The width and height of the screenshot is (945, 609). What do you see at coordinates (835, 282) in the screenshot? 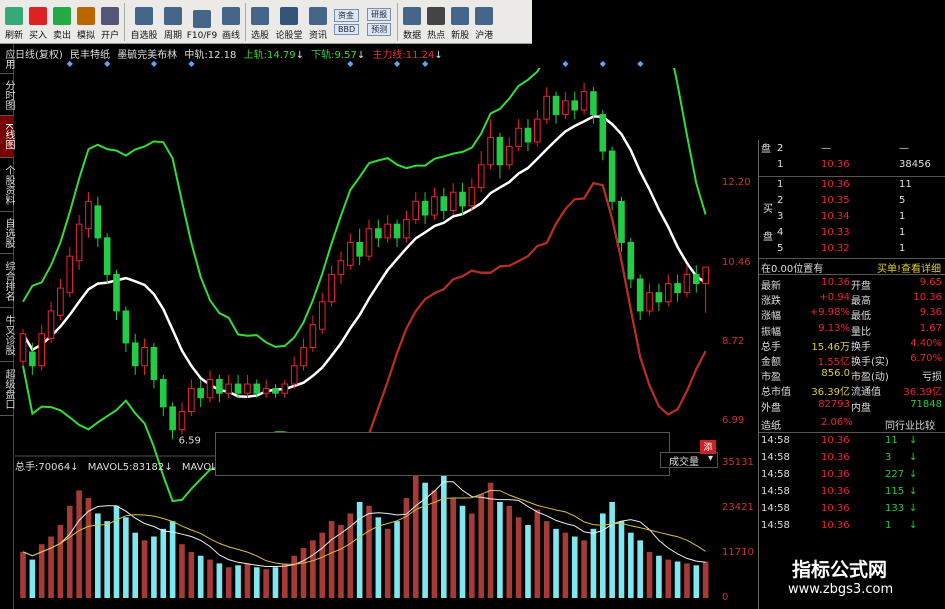
I see `quote-value: 10.36` at bounding box center [835, 282].